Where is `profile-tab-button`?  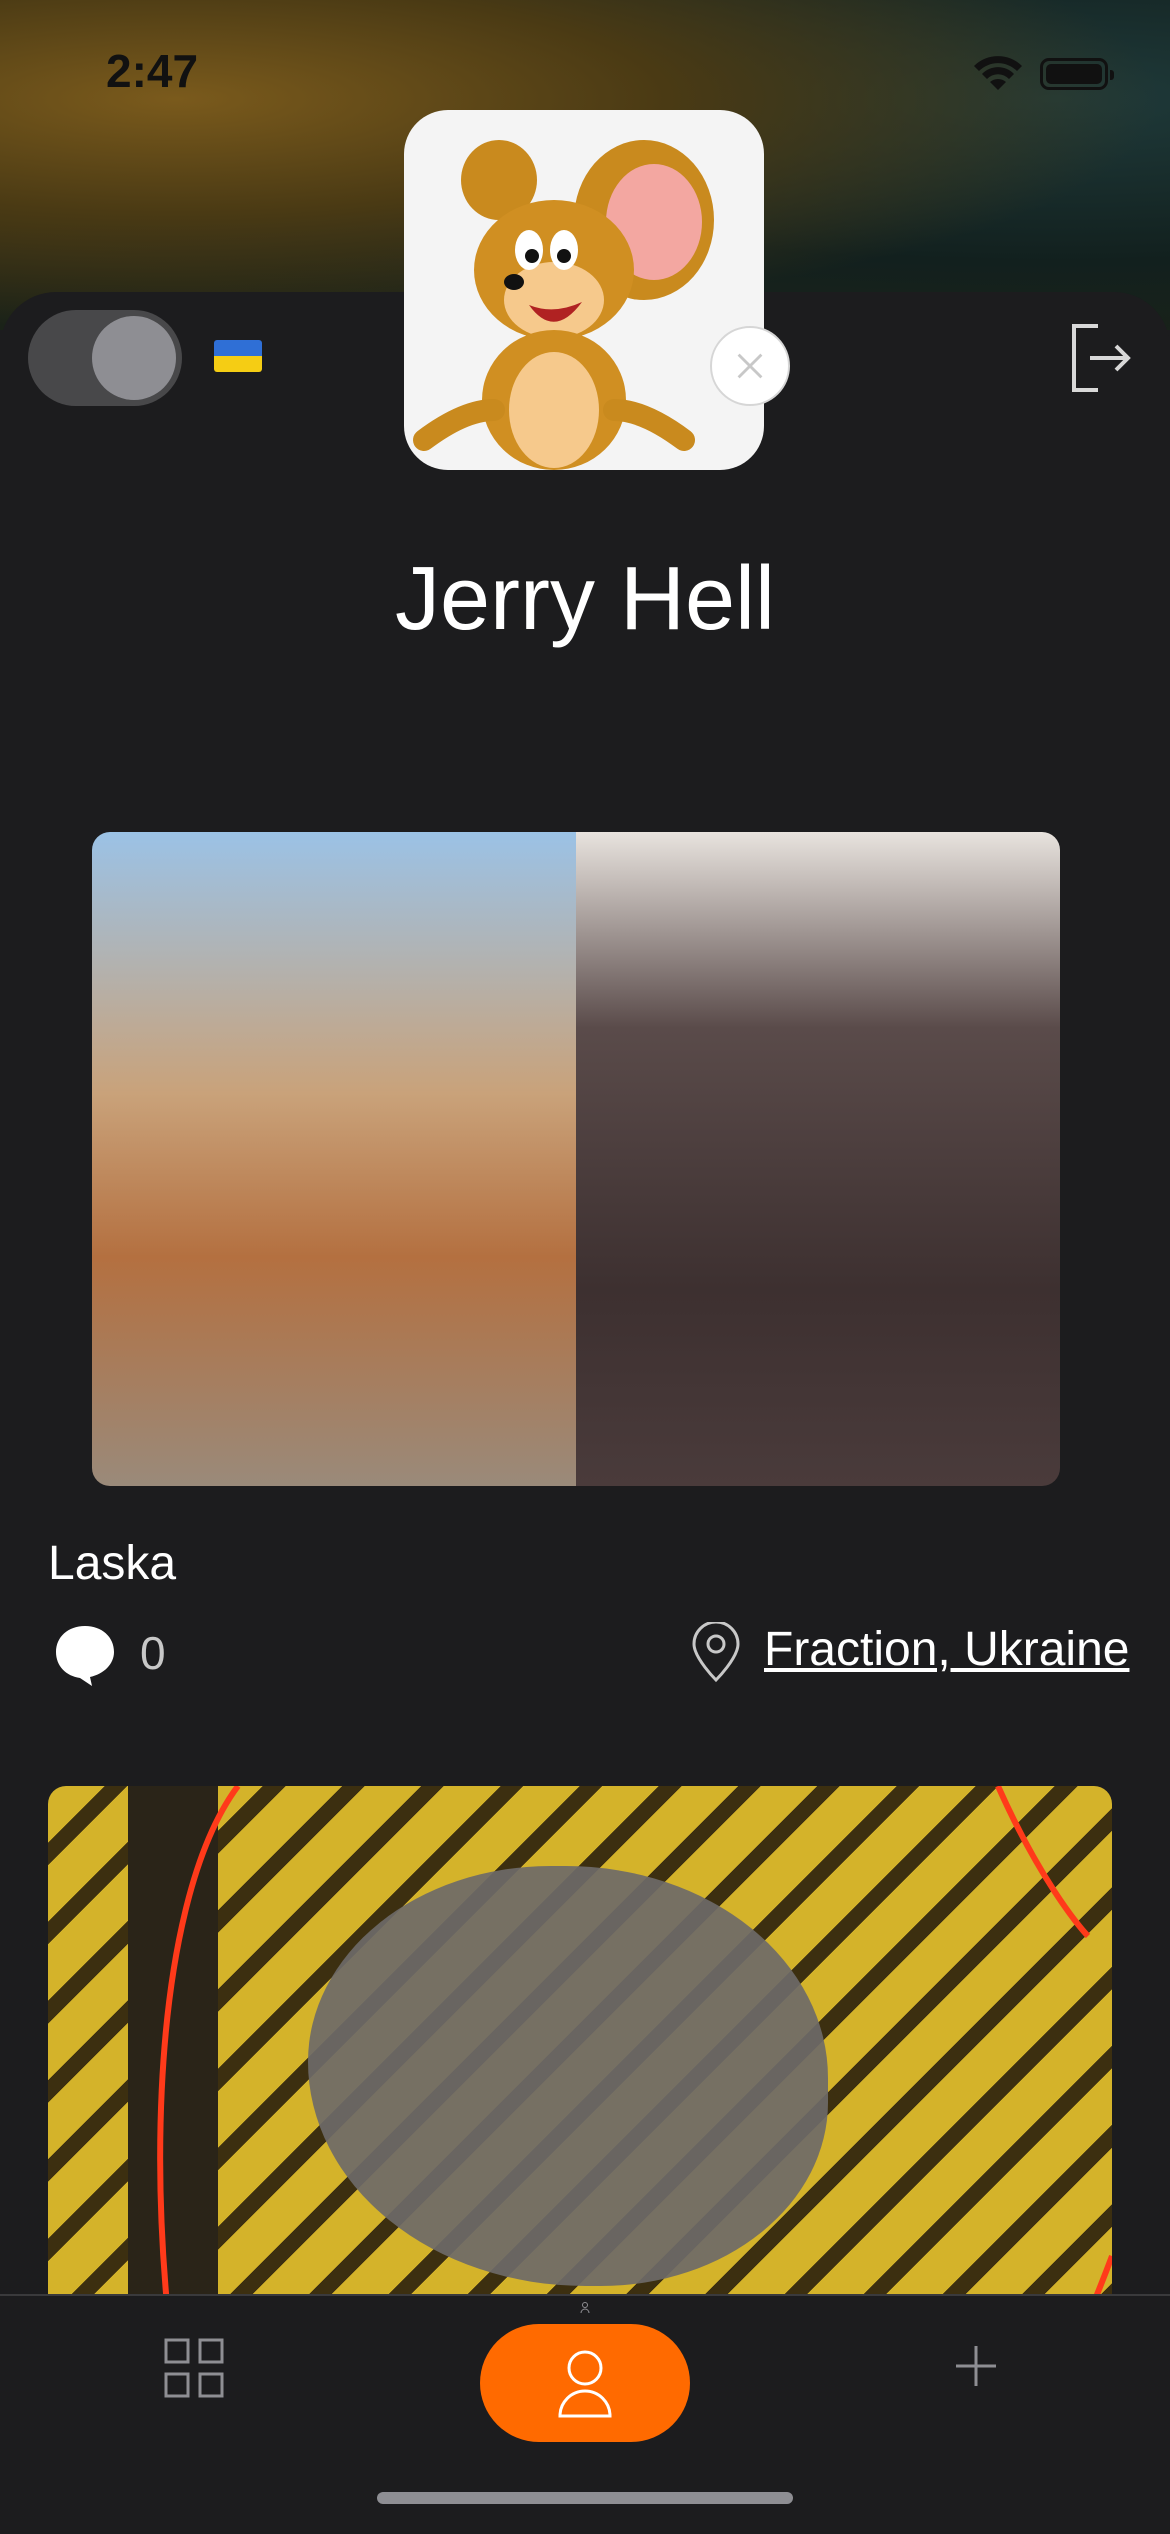 profile-tab-button is located at coordinates (585, 2383).